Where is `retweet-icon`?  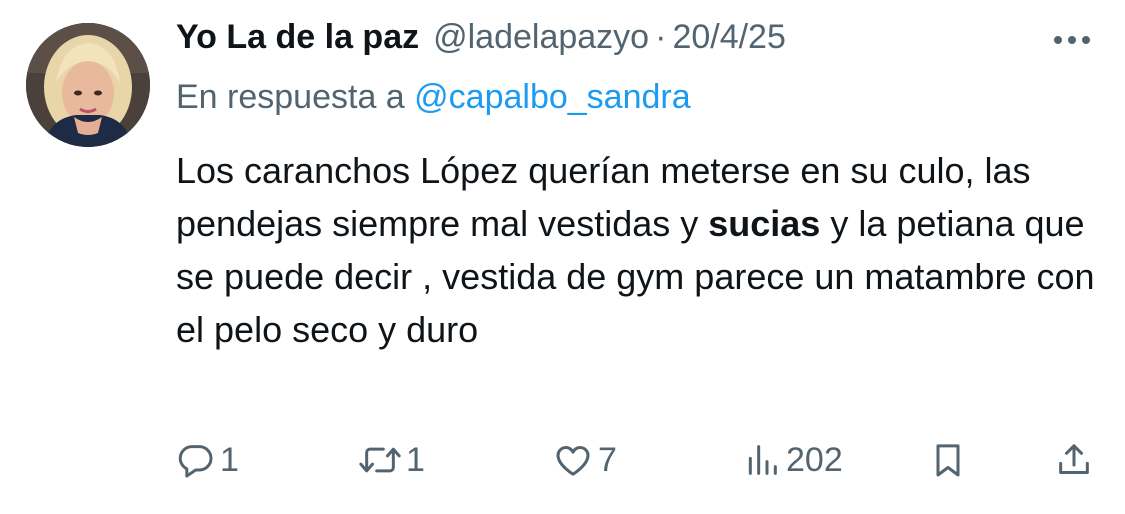
retweet-icon is located at coordinates (380, 460).